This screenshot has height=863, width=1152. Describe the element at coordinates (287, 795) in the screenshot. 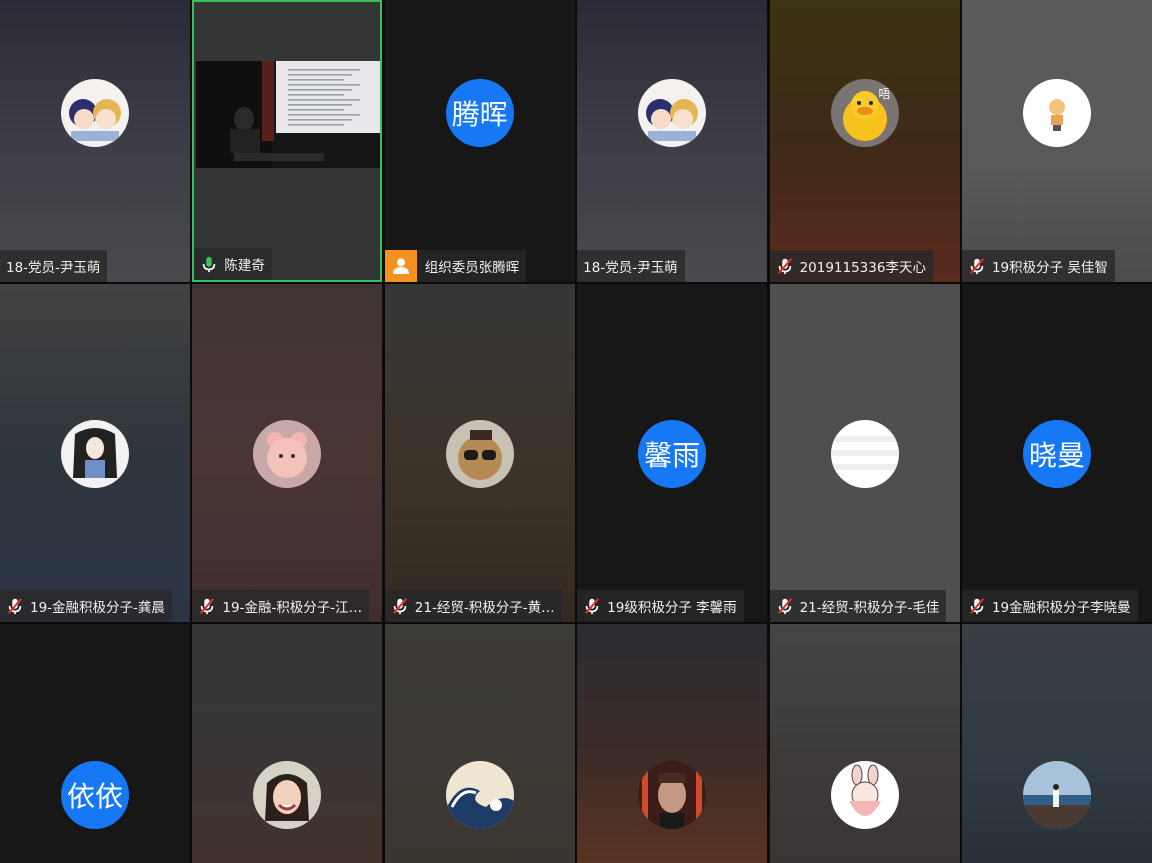

I see `smiling-girl-icon` at that location.